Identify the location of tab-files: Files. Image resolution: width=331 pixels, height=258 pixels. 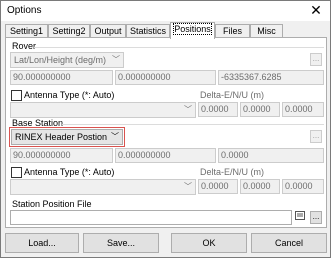
(232, 31).